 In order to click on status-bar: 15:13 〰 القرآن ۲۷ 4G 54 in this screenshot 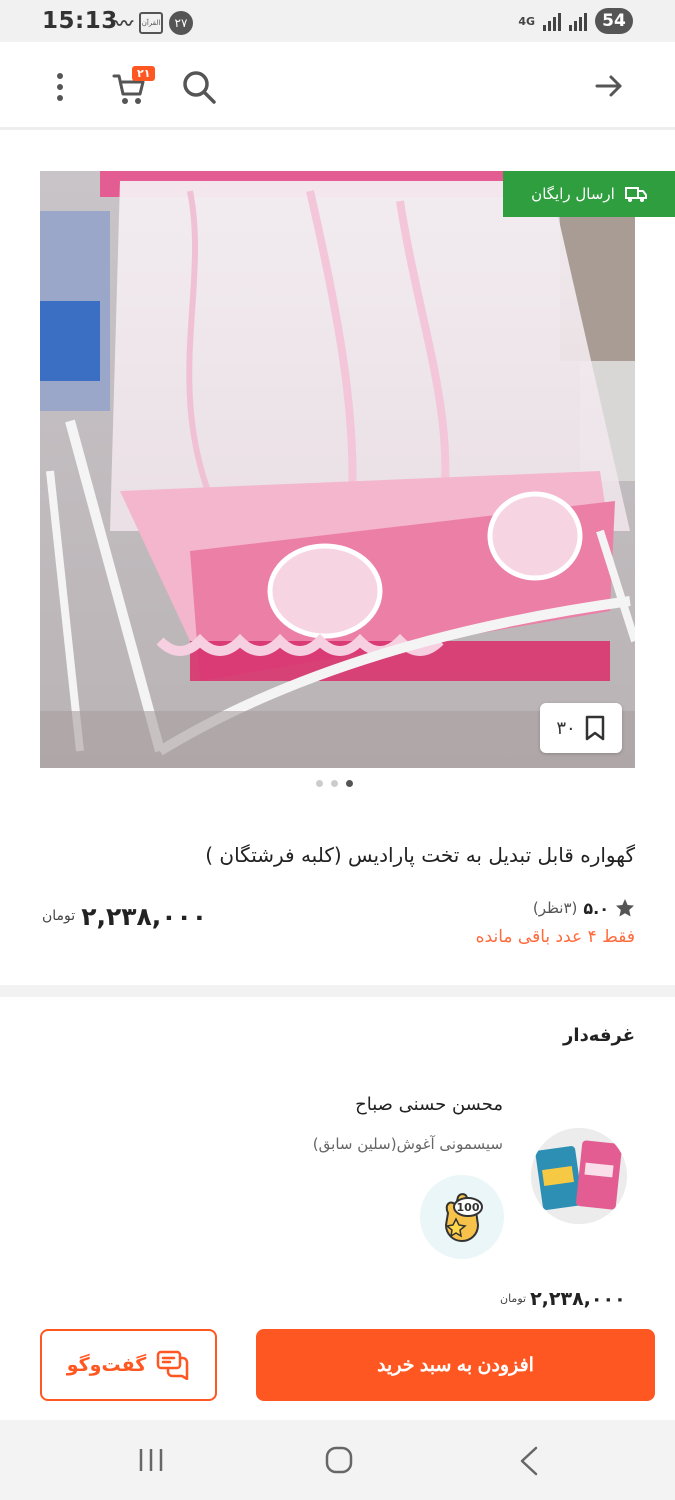, I will do `click(337, 21)`.